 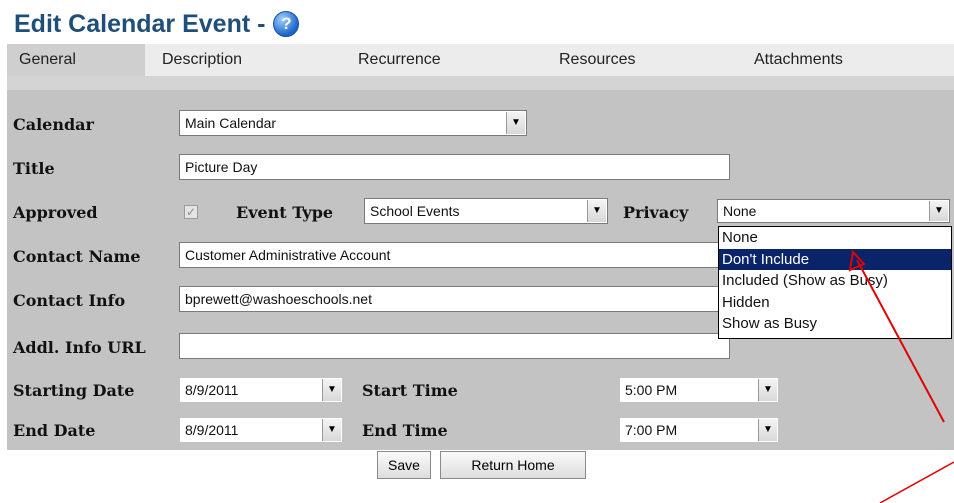 What do you see at coordinates (77, 256) in the screenshot?
I see `contact-name-label: Contact Name` at bounding box center [77, 256].